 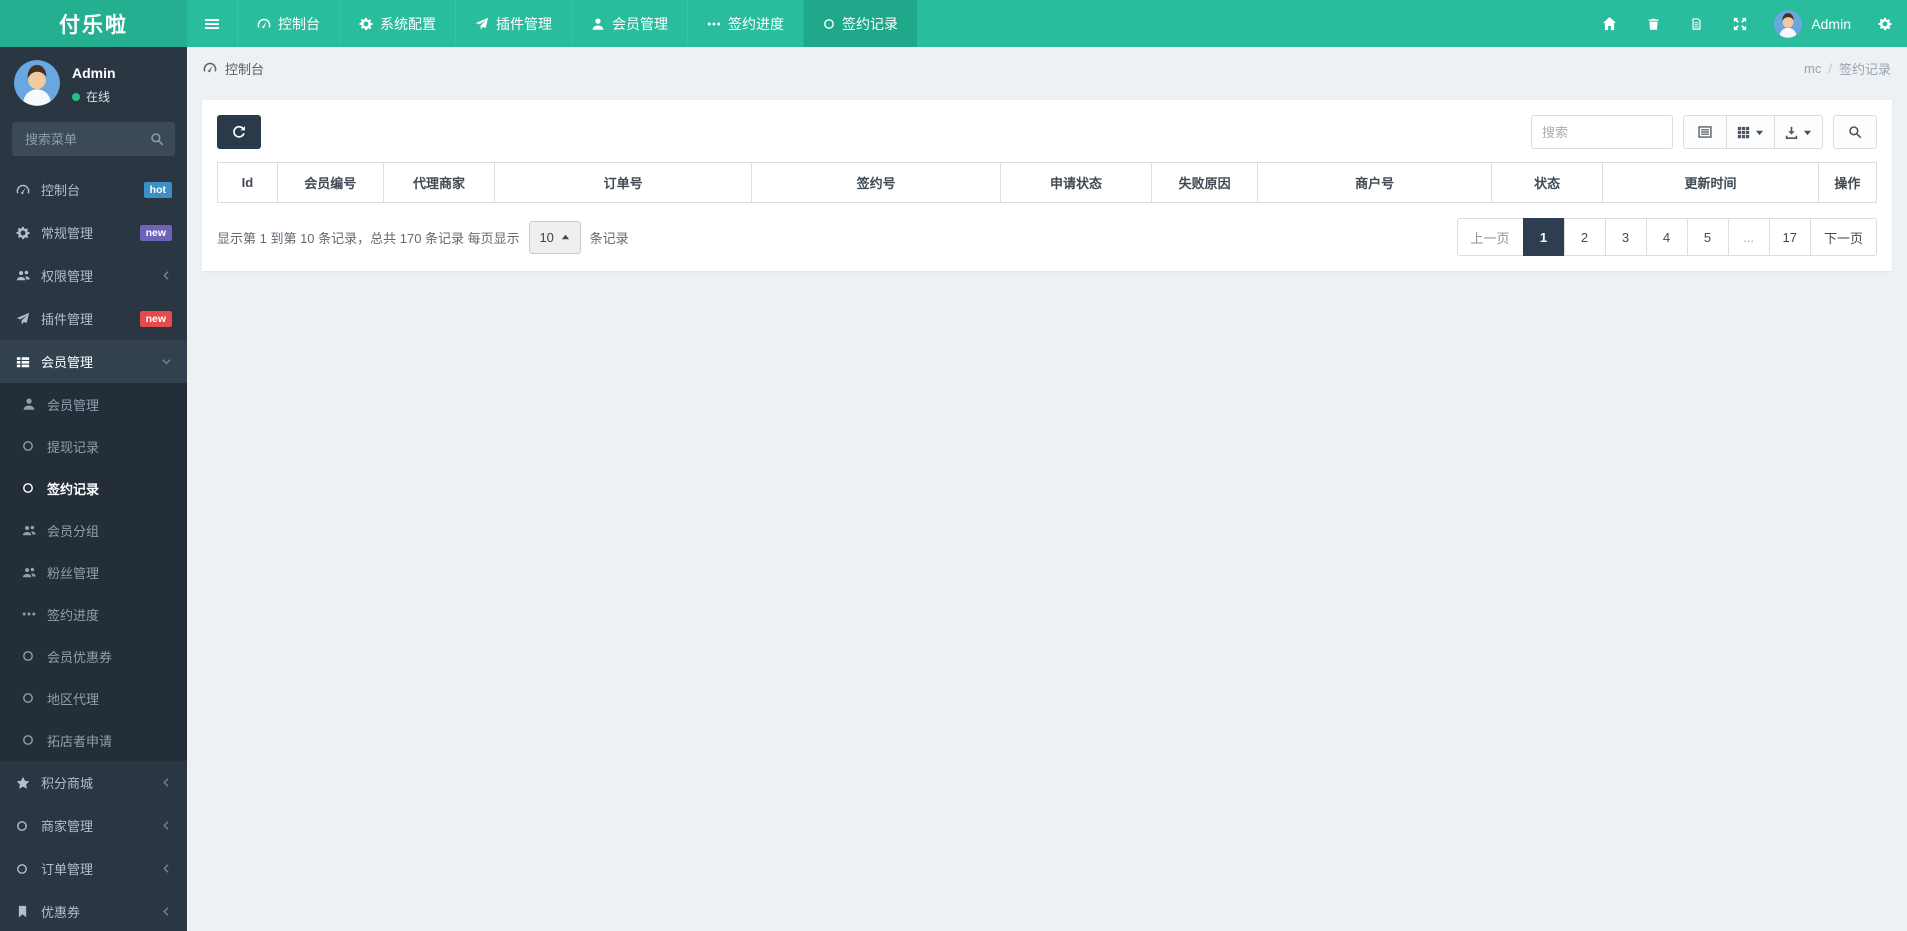 I want to click on top-nav-item-插件管理: 插件管理, so click(x=513, y=23).